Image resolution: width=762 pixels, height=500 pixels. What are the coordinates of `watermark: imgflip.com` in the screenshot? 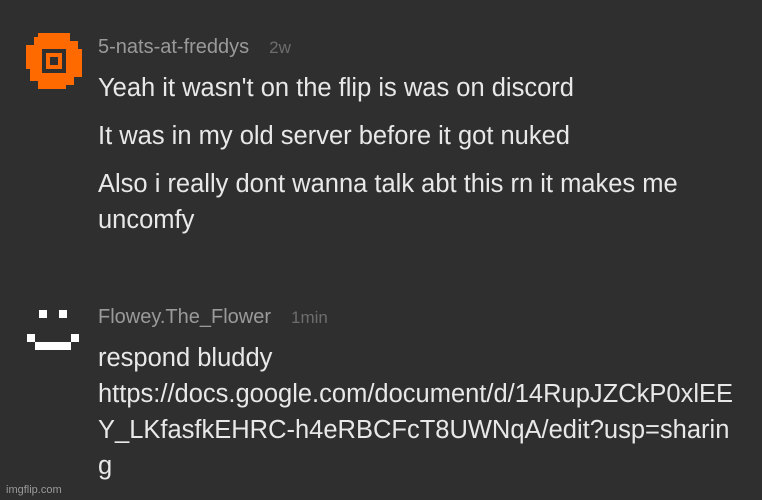 It's located at (34, 490).